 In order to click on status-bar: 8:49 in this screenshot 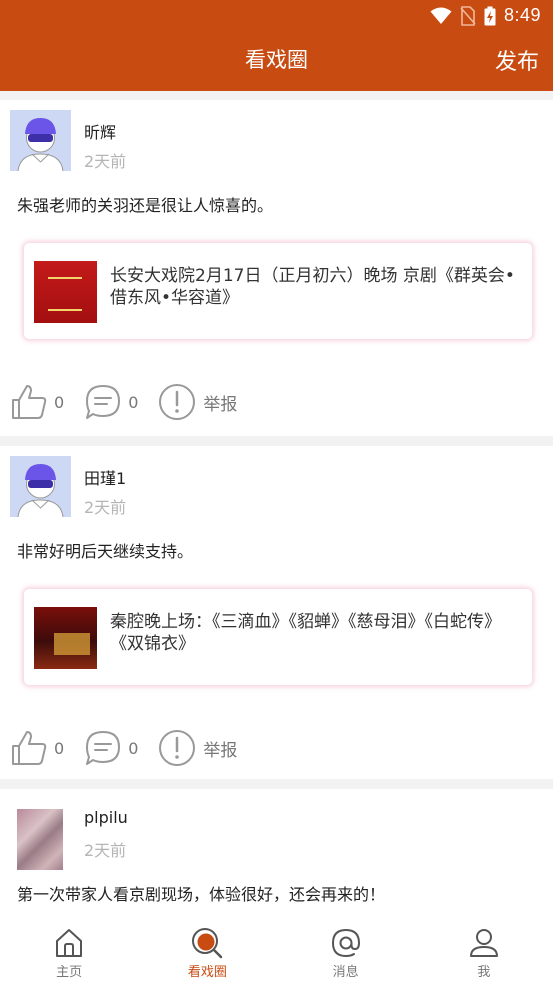, I will do `click(276, 15)`.